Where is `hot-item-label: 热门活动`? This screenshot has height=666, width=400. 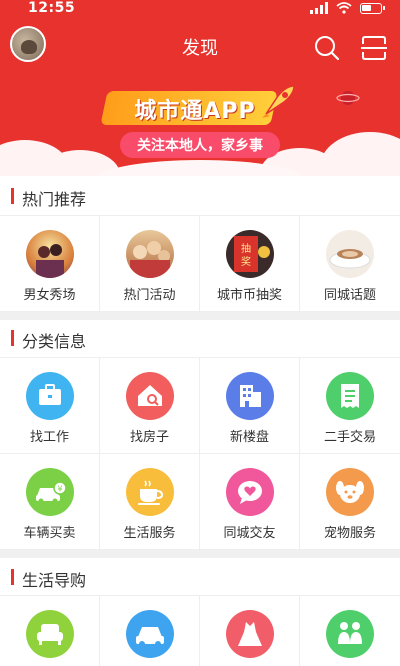
hot-item-label: 热门活动 is located at coordinates (149, 295).